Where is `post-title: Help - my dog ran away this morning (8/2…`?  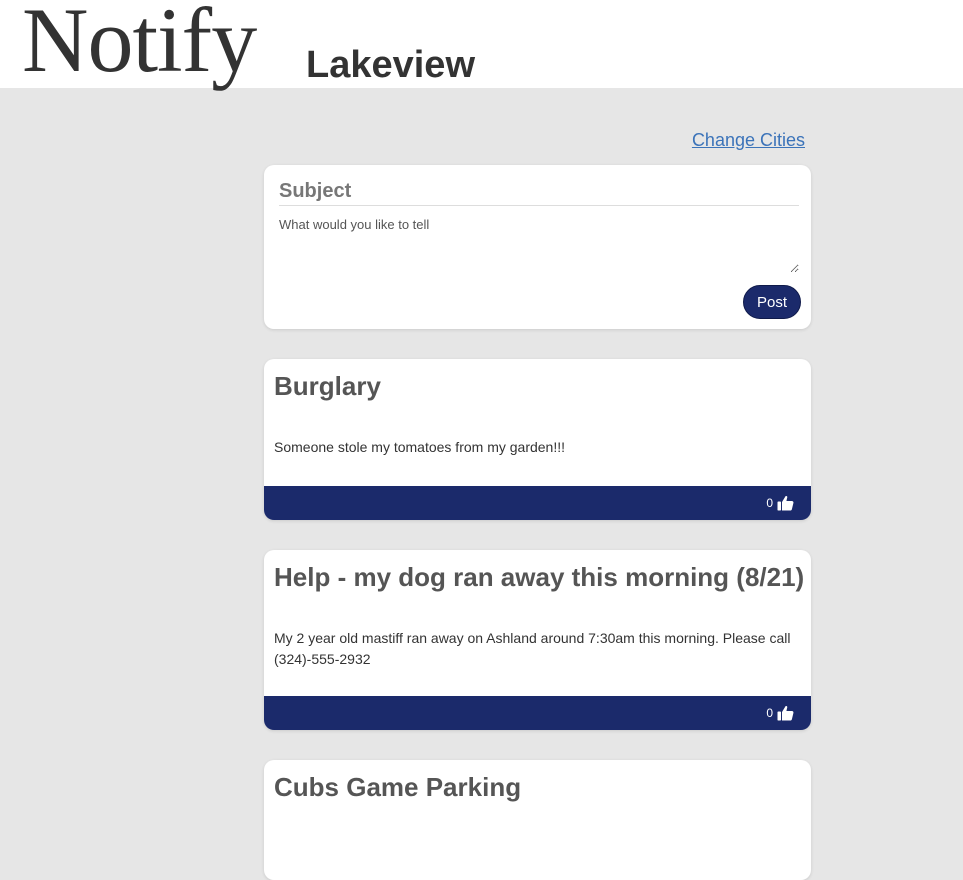
post-title: Help - my dog ran away this morning (8/2… is located at coordinates (539, 577).